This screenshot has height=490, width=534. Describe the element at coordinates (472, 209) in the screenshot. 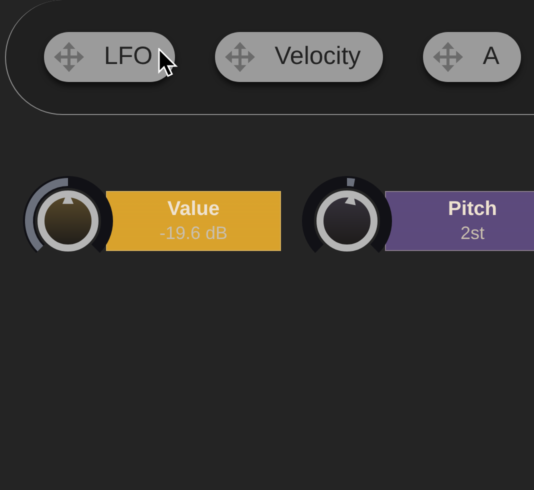

I see `parameter-name: Pitch` at that location.